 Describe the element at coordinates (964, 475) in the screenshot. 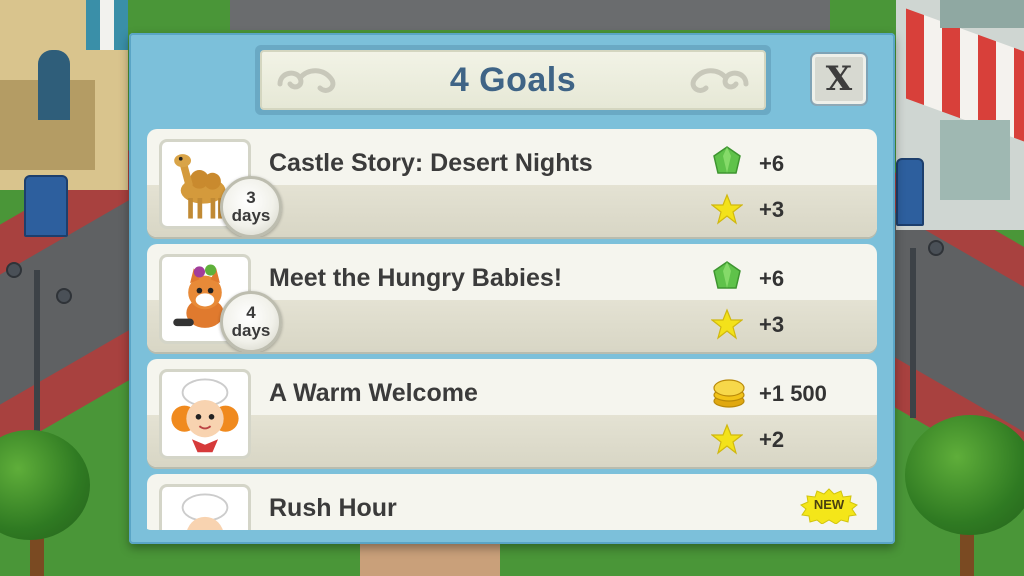

I see `tree` at that location.